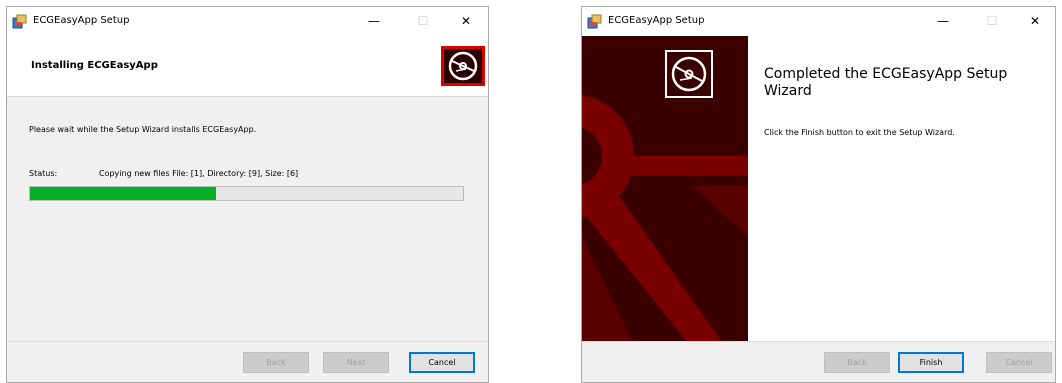  I want to click on header-title: Installing ECGEasyApp, so click(94, 65).